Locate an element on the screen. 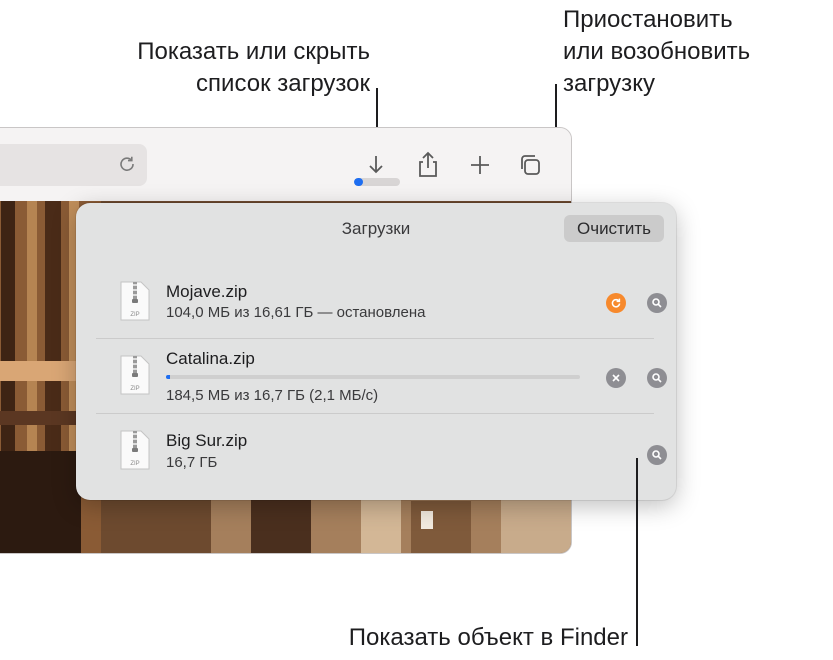 This screenshot has width=833, height=660. stop-icon is located at coordinates (616, 378).